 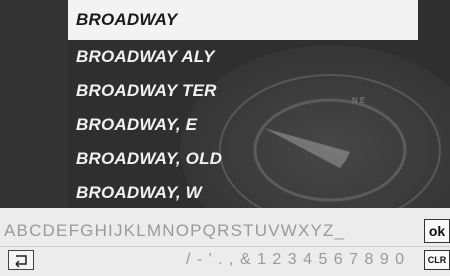 What do you see at coordinates (243, 57) in the screenshot?
I see `list-item: BROADWAY ALY` at bounding box center [243, 57].